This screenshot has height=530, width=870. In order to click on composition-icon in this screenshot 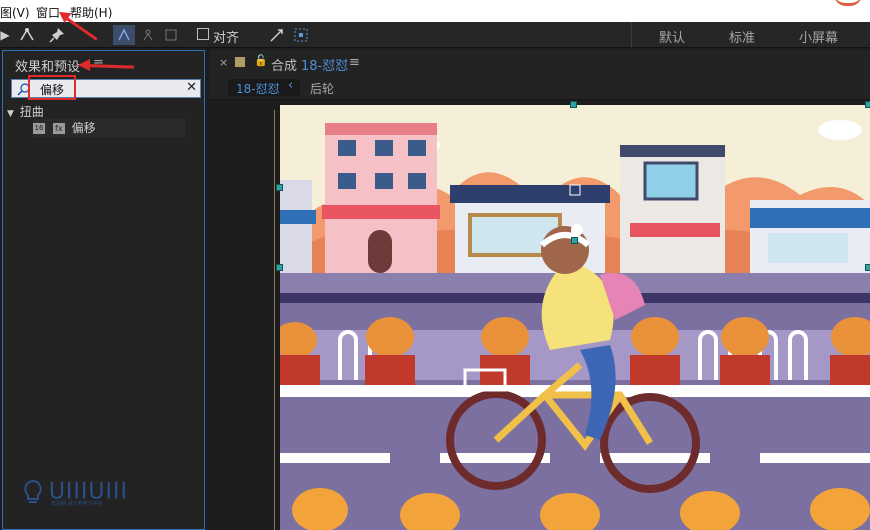, I will do `click(240, 62)`.